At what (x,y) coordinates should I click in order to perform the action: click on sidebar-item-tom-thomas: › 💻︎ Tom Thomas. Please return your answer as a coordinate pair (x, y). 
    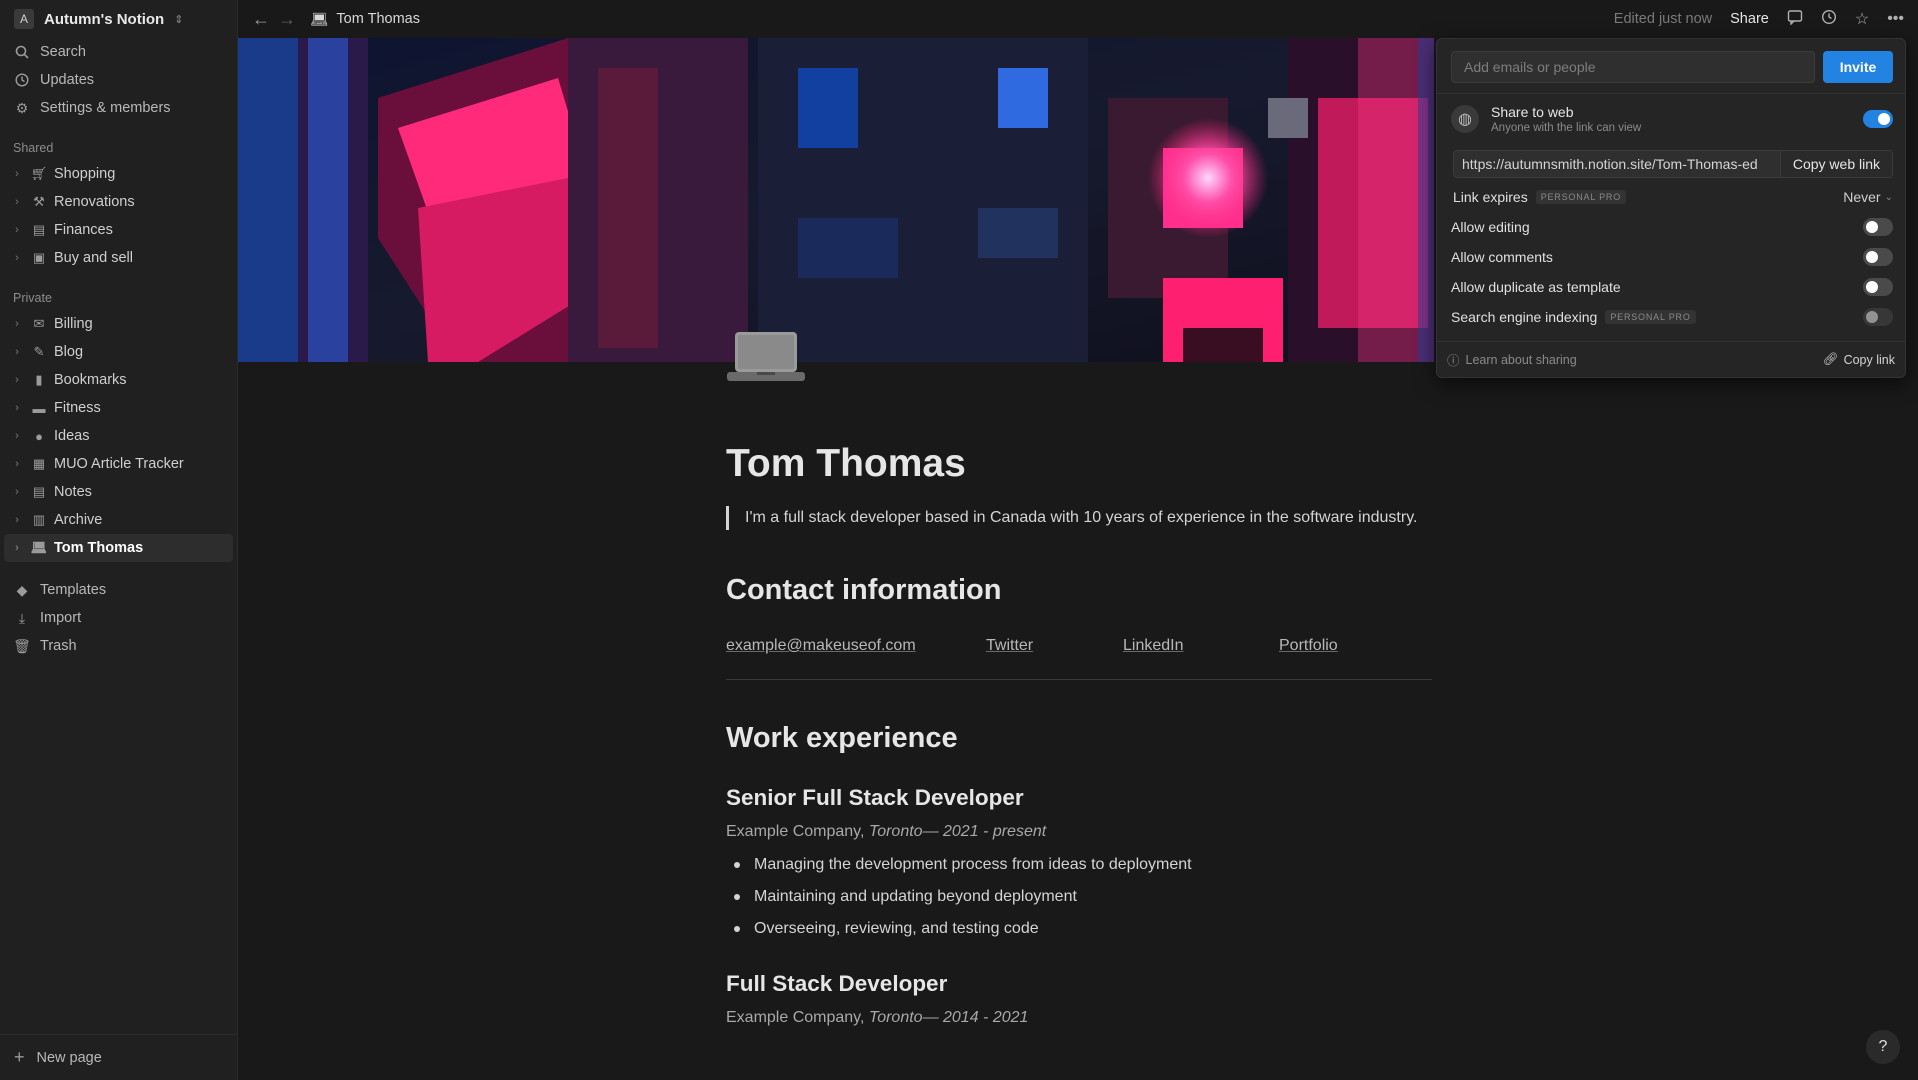
    Looking at the image, I should click on (118, 548).